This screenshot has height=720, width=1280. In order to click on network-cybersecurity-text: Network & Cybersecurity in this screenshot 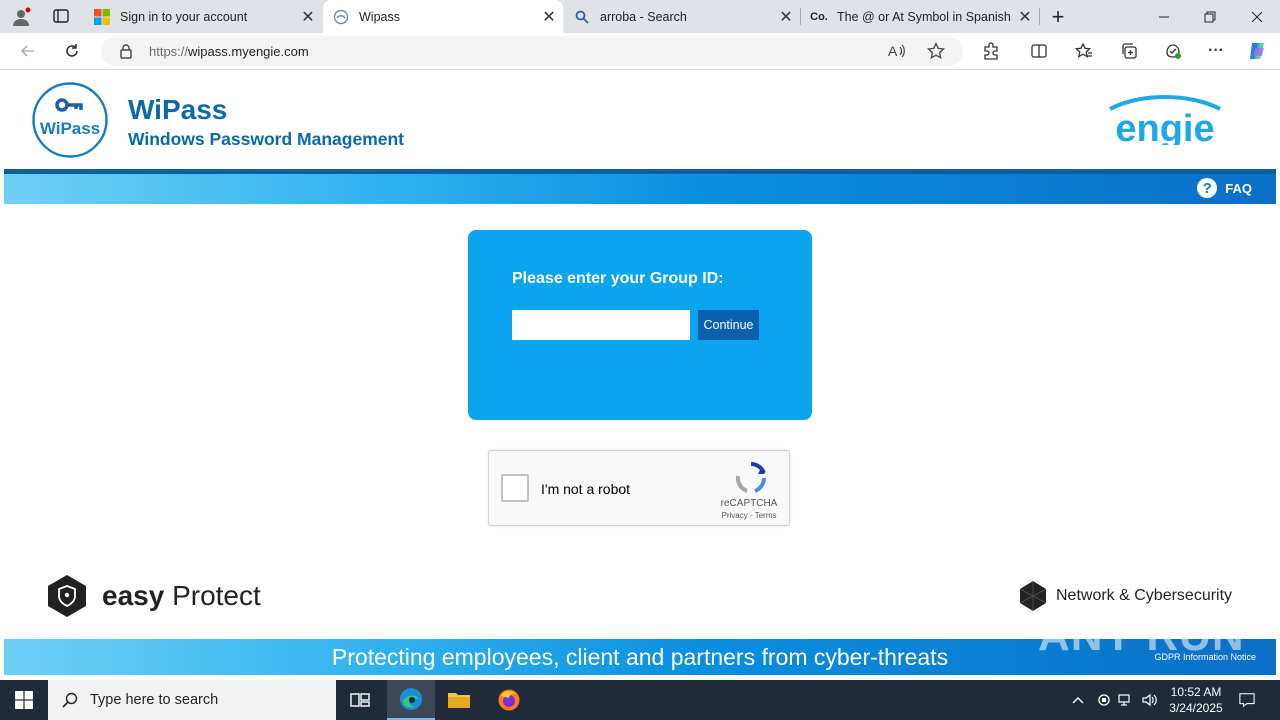, I will do `click(1144, 595)`.